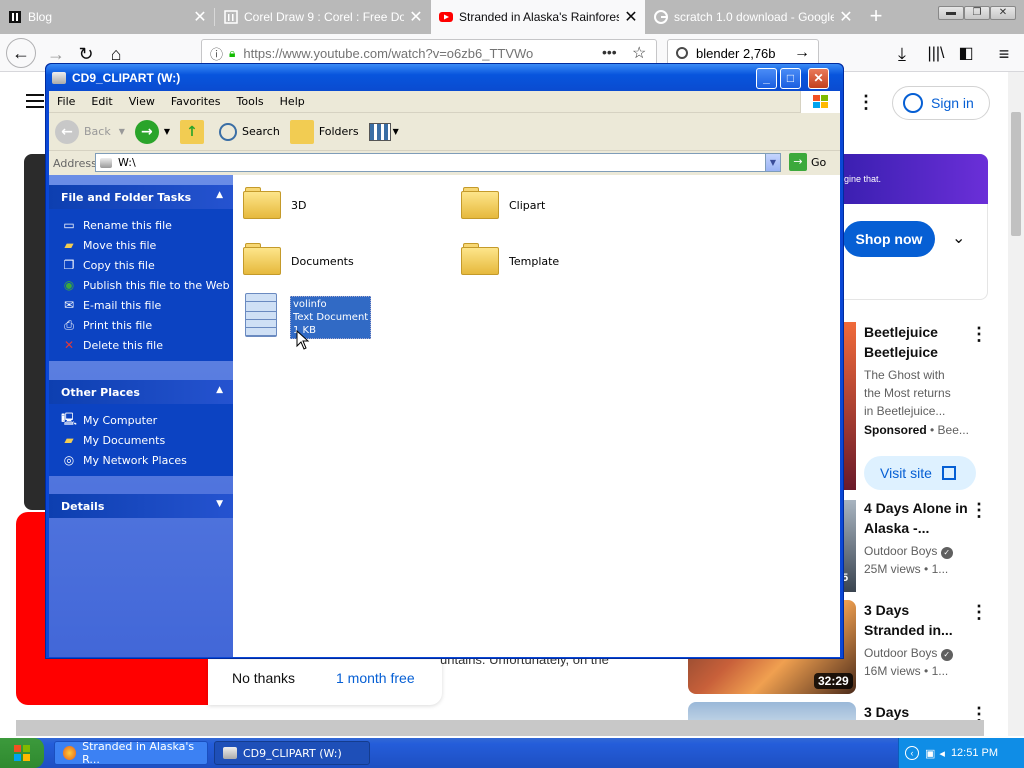  Describe the element at coordinates (383, 131) in the screenshot. I see `views-button: ▼` at that location.